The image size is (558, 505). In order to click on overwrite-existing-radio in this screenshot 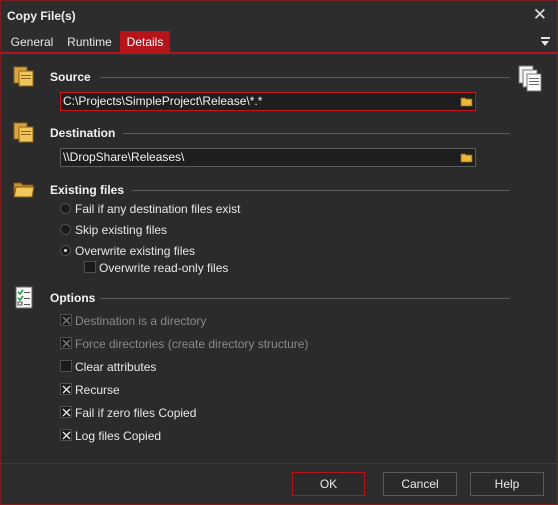, I will do `click(65, 250)`.